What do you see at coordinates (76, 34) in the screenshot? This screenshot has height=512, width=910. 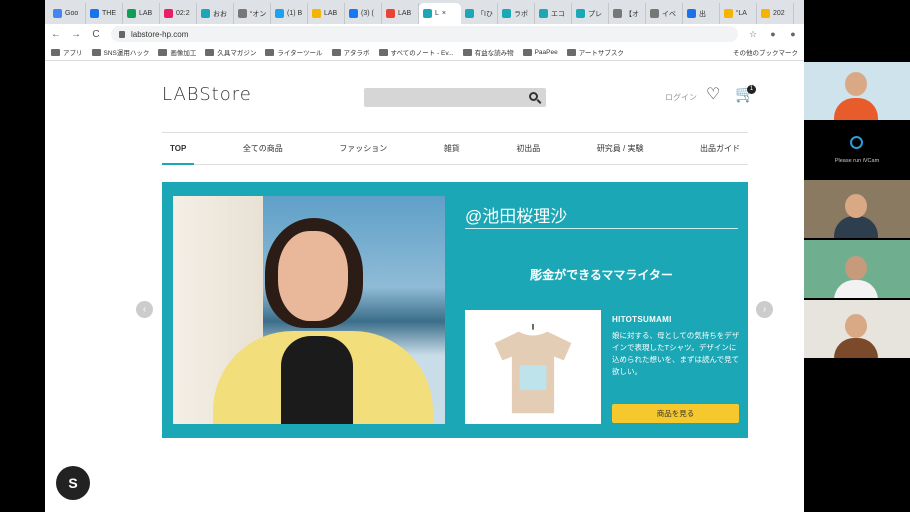 I see `forward-icon: →` at bounding box center [76, 34].